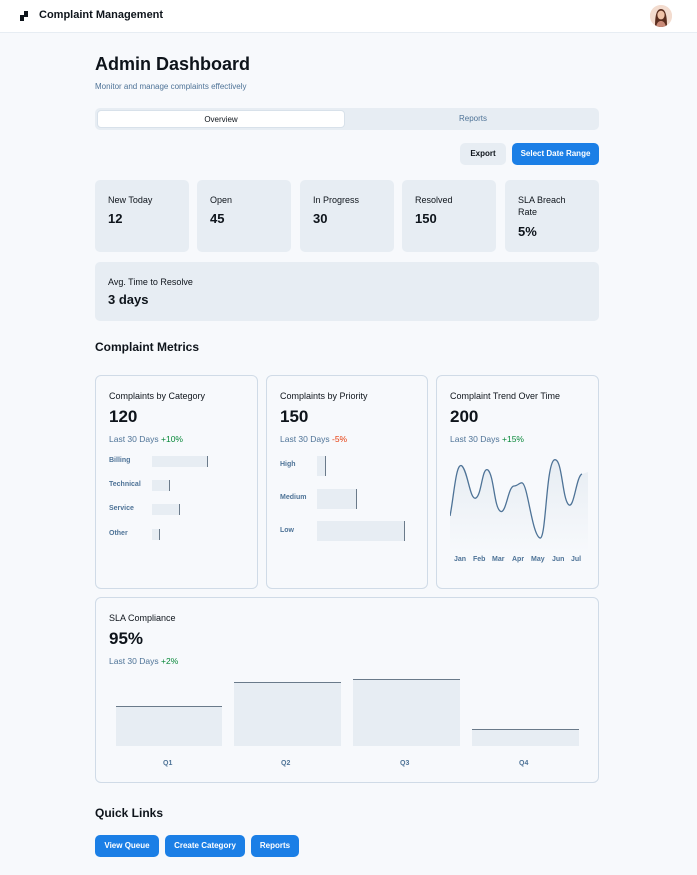 Image resolution: width=697 pixels, height=875 pixels. What do you see at coordinates (180, 461) in the screenshot?
I see `bar-billing` at bounding box center [180, 461].